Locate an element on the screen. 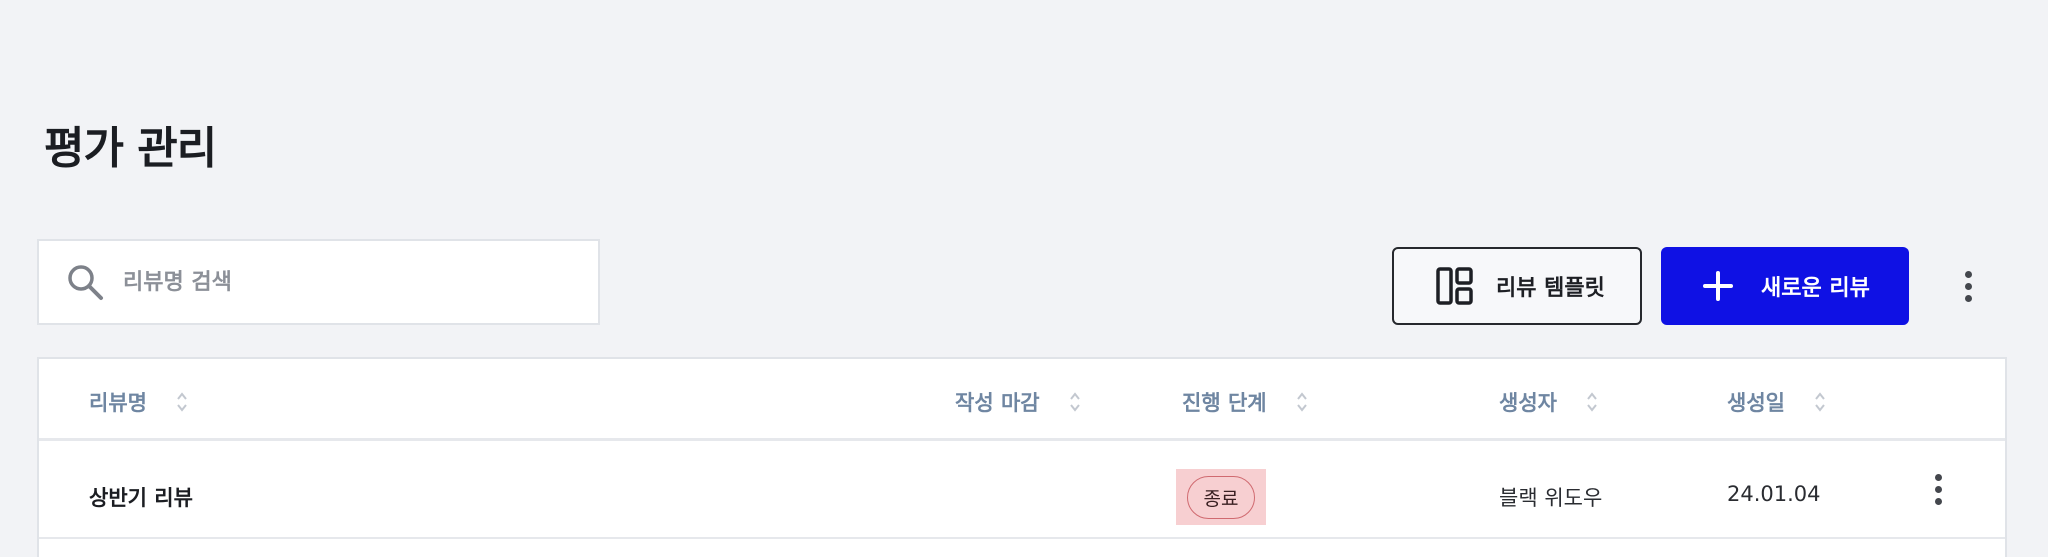 The width and height of the screenshot is (2048, 557). layout-template-icon is located at coordinates (1454, 286).